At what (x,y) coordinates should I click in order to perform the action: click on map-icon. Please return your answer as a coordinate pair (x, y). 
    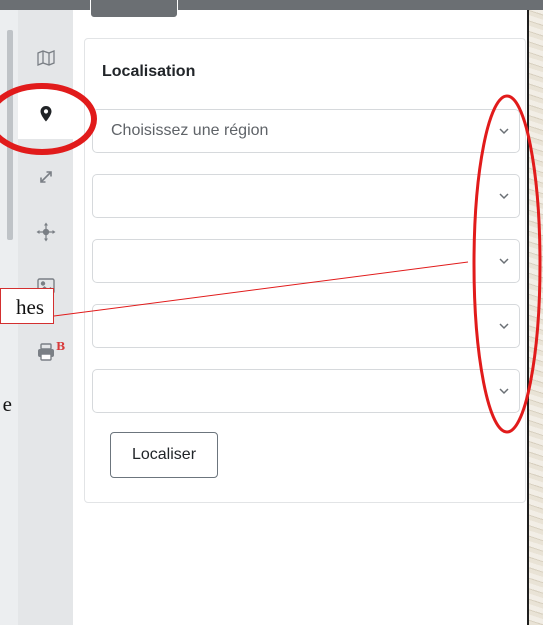
    Looking at the image, I should click on (45, 58).